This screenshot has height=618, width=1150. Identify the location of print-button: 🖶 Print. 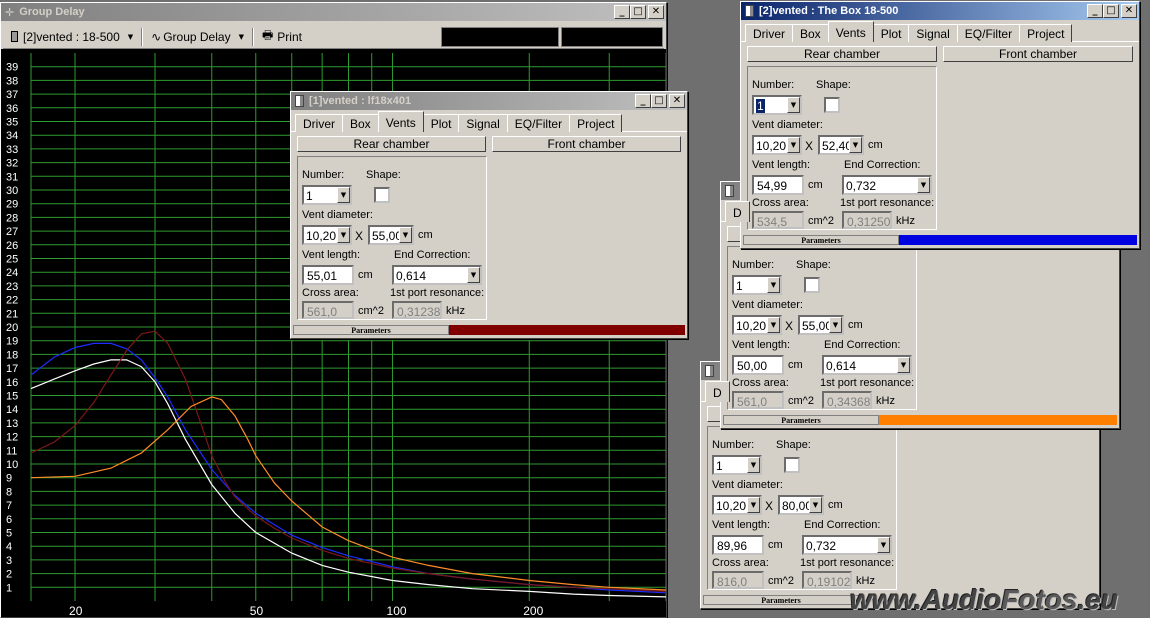
(282, 36).